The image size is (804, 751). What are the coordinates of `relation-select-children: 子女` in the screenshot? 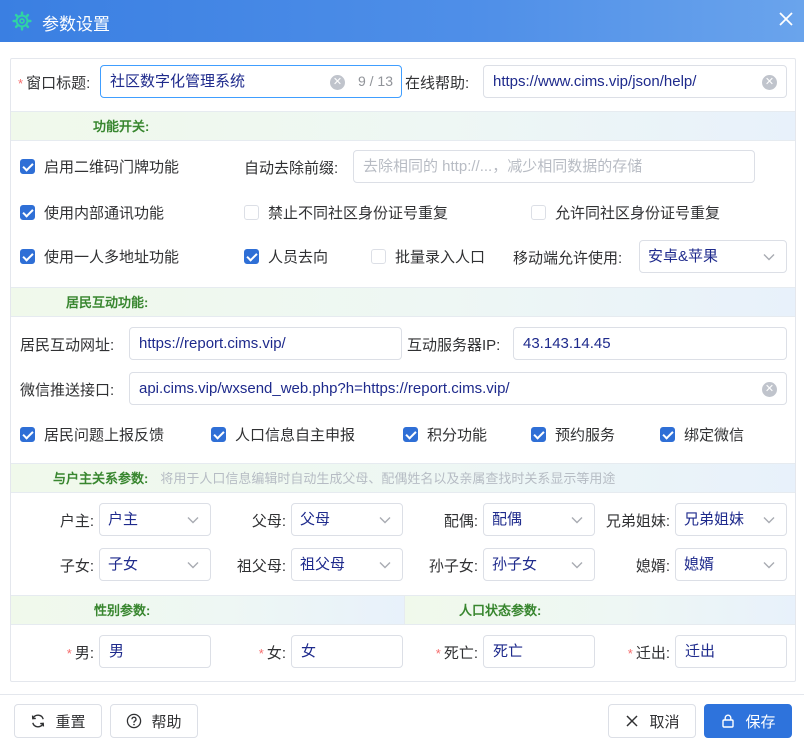 It's located at (155, 564).